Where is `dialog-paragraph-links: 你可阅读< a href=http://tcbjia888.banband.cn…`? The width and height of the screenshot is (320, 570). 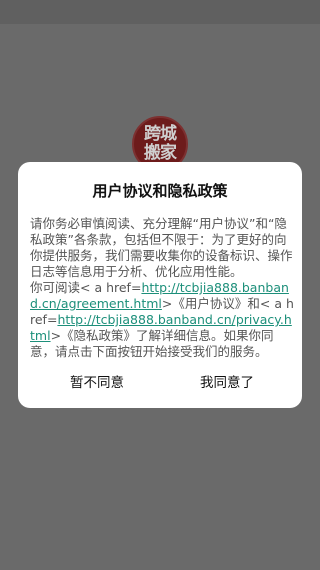
dialog-paragraph-links: 你可阅读< a href=http://tcbjia888.banband.cn… is located at coordinates (162, 320).